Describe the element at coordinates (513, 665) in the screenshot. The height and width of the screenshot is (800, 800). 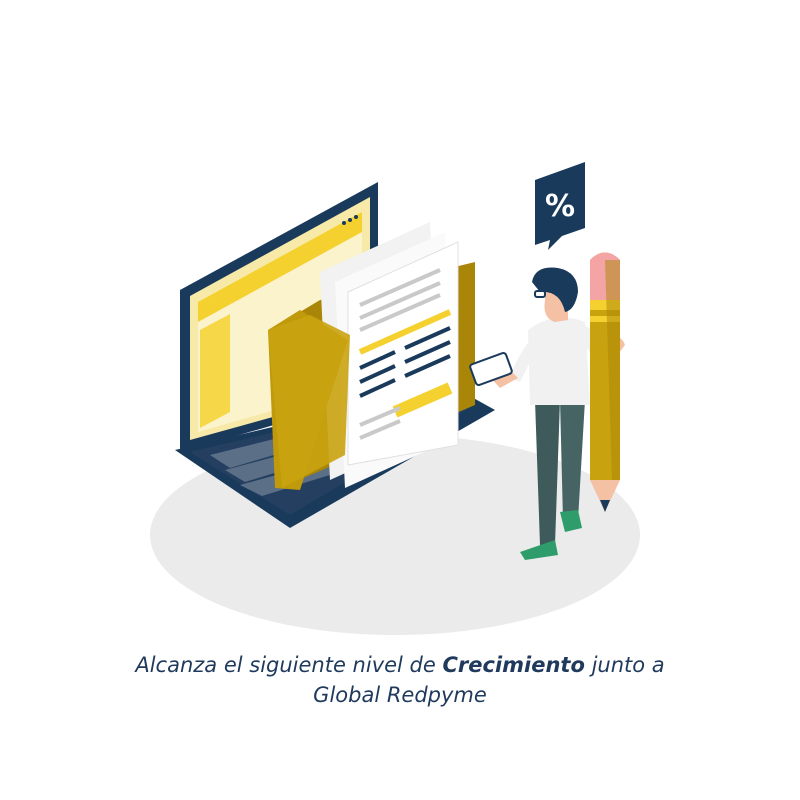
I see `caption-emphasis: Crecimiento` at that location.